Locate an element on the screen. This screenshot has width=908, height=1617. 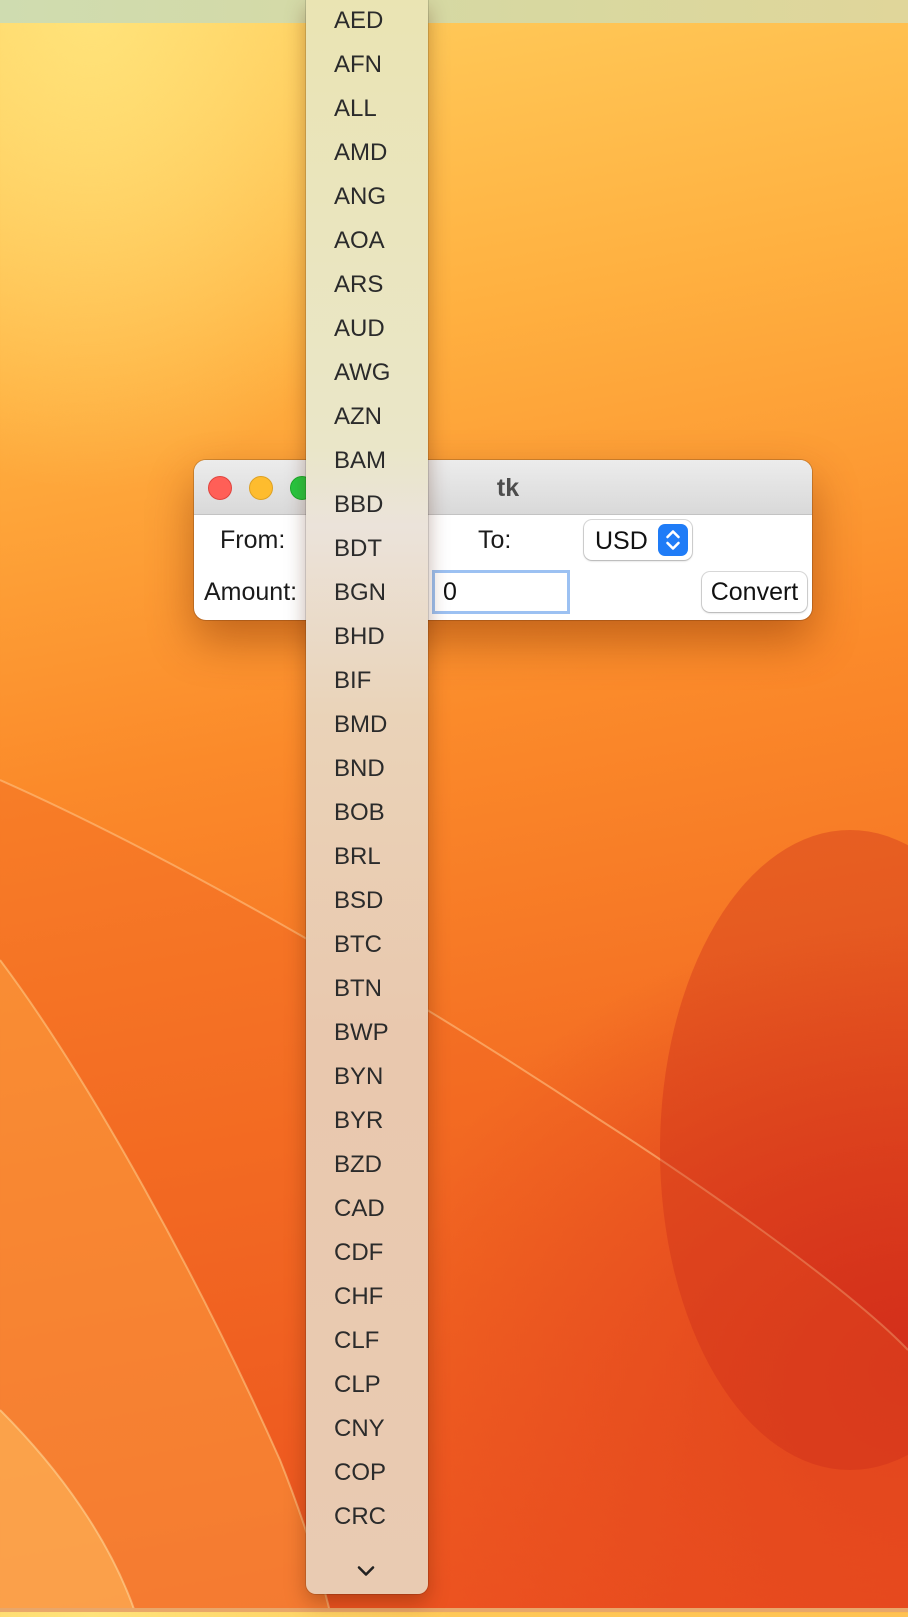
dropdown-item-bwp: BWP is located at coordinates (361, 1033).